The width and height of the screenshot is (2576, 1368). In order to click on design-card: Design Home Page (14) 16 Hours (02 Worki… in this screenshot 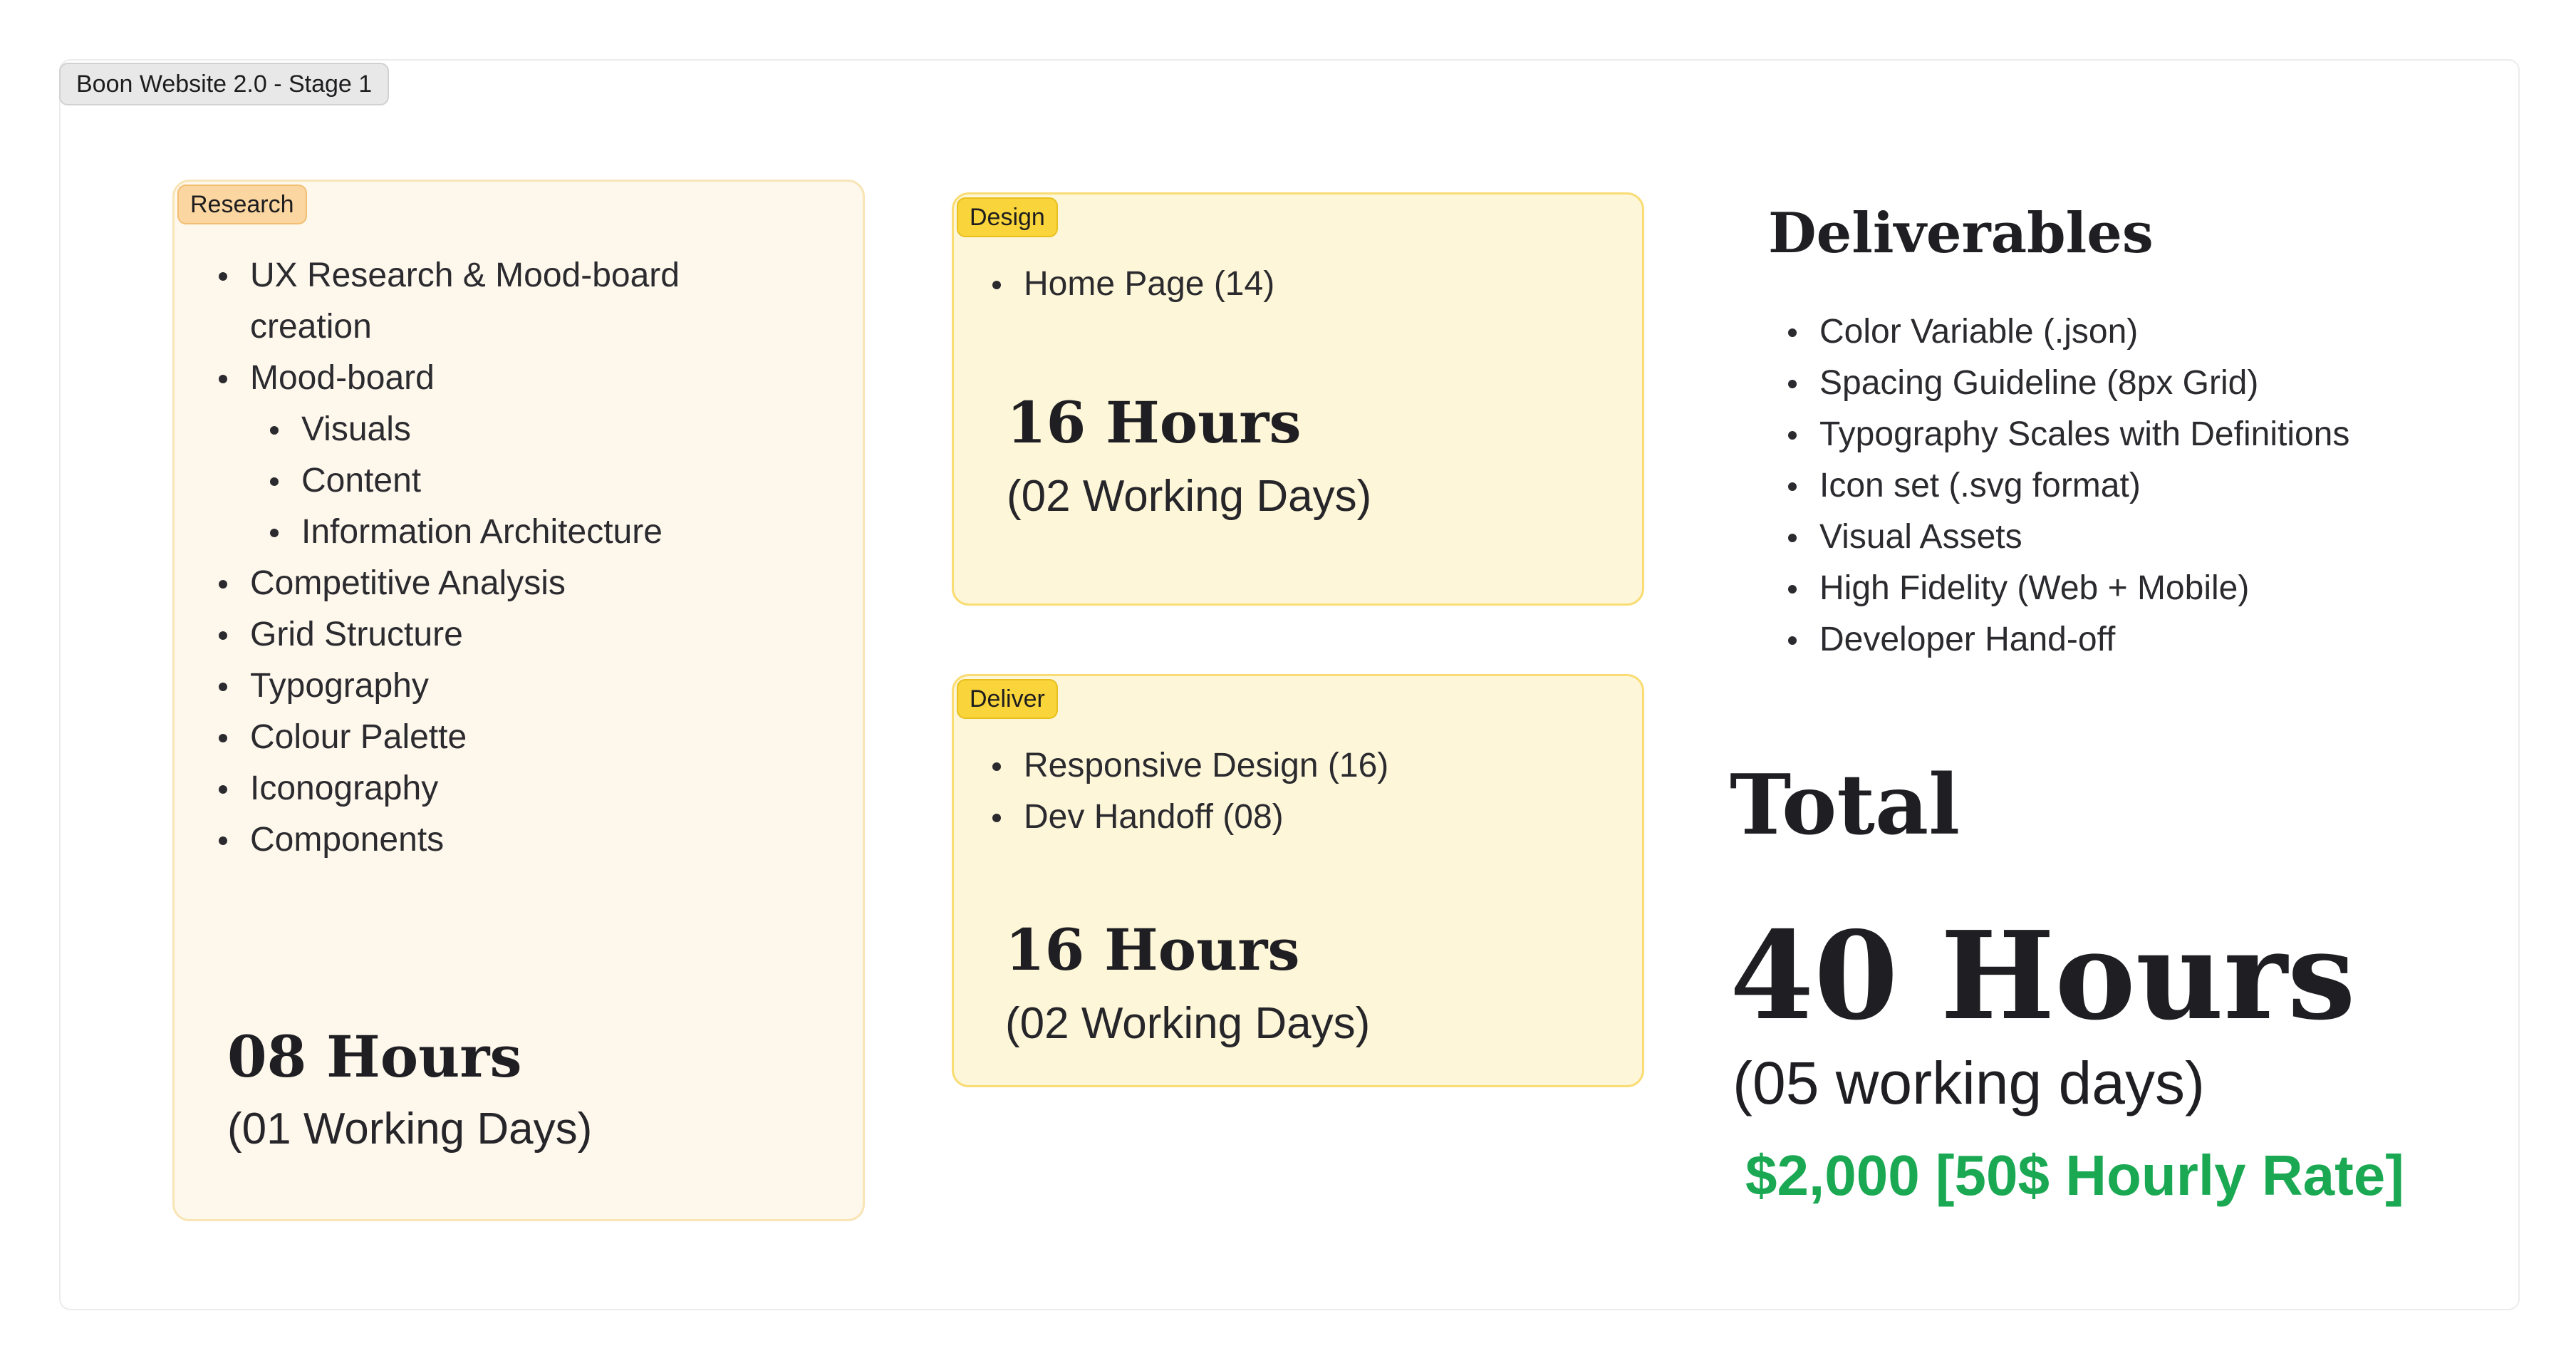, I will do `click(1298, 399)`.